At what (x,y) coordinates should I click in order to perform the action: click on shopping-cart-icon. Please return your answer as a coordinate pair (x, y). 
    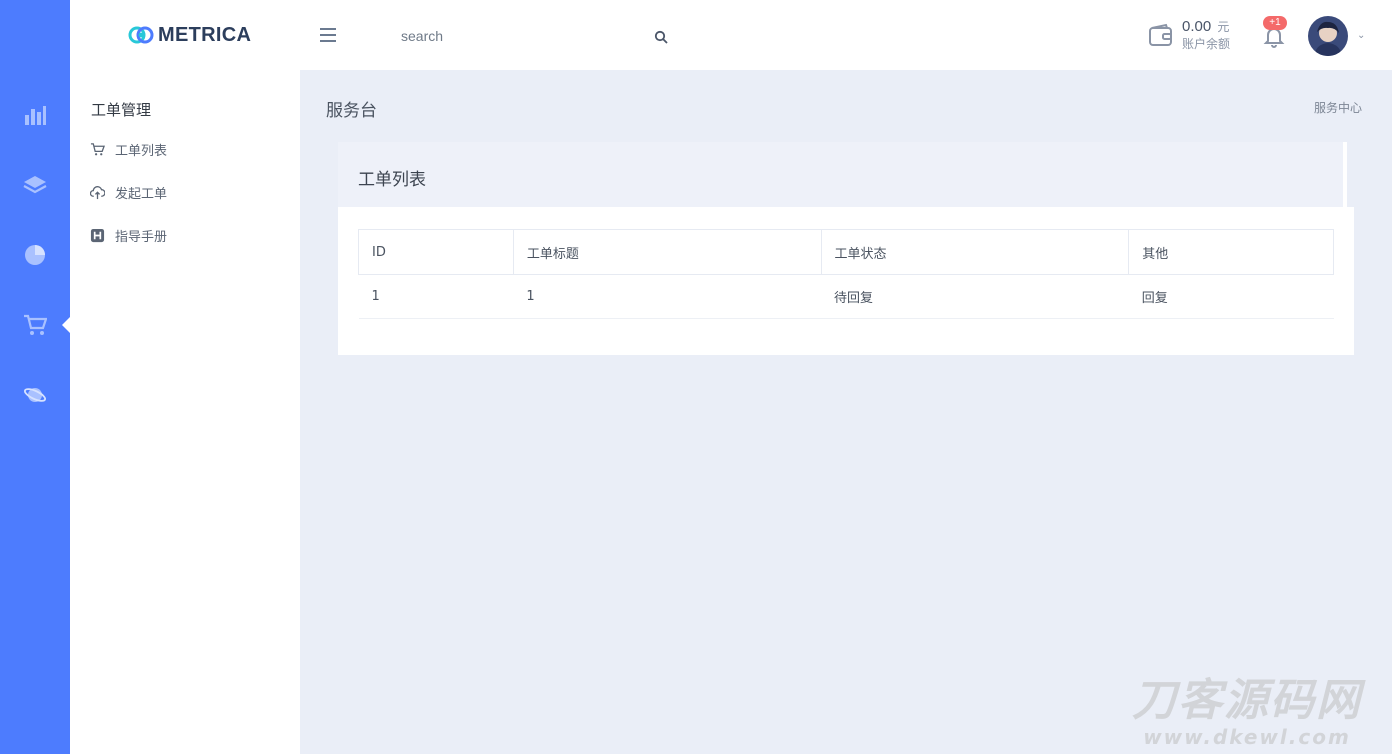
    Looking at the image, I should click on (35, 324).